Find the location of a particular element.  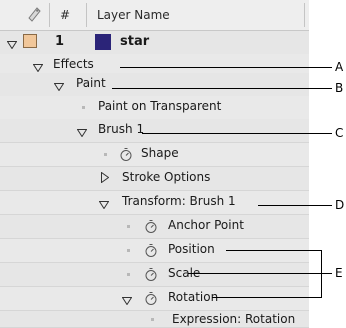

callout-line-c is located at coordinates (237, 133).